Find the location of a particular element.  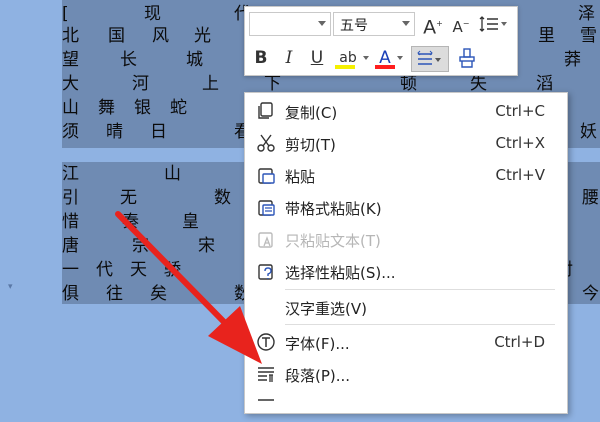

text-char: 宋 is located at coordinates (206, 246).